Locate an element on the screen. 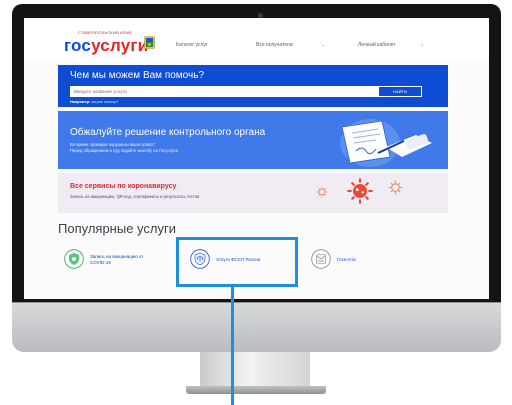 This screenshot has height=405, width=512. service-gospochta: Госпочта is located at coordinates (351, 260).